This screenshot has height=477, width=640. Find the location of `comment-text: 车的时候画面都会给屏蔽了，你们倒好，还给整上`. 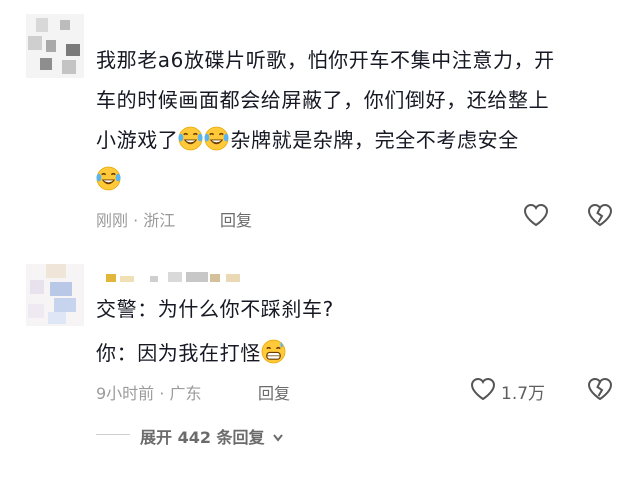

comment-text: 车的时候画面都会给屏蔽了，你们倒好，还给整上 is located at coordinates (322, 100).